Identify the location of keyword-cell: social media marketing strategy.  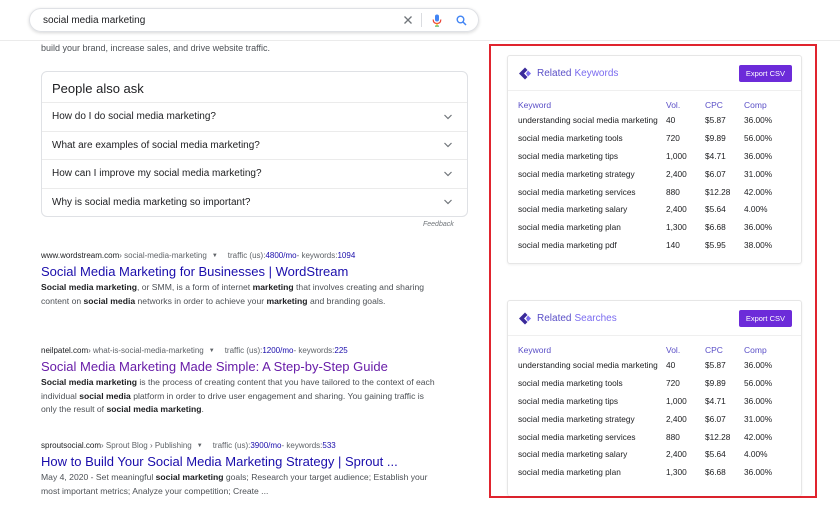
(576, 418).